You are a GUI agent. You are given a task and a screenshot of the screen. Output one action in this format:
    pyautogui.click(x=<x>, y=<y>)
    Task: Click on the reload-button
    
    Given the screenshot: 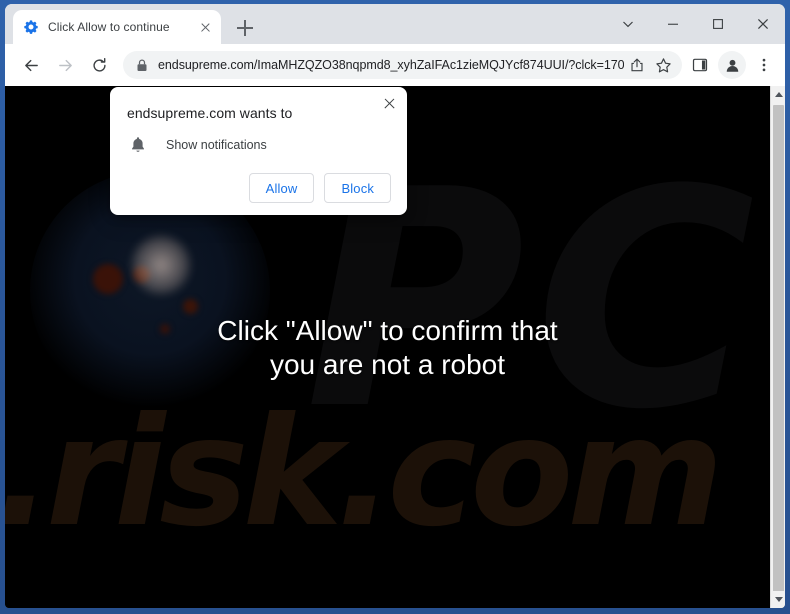 What is the action you would take?
    pyautogui.click(x=99, y=65)
    